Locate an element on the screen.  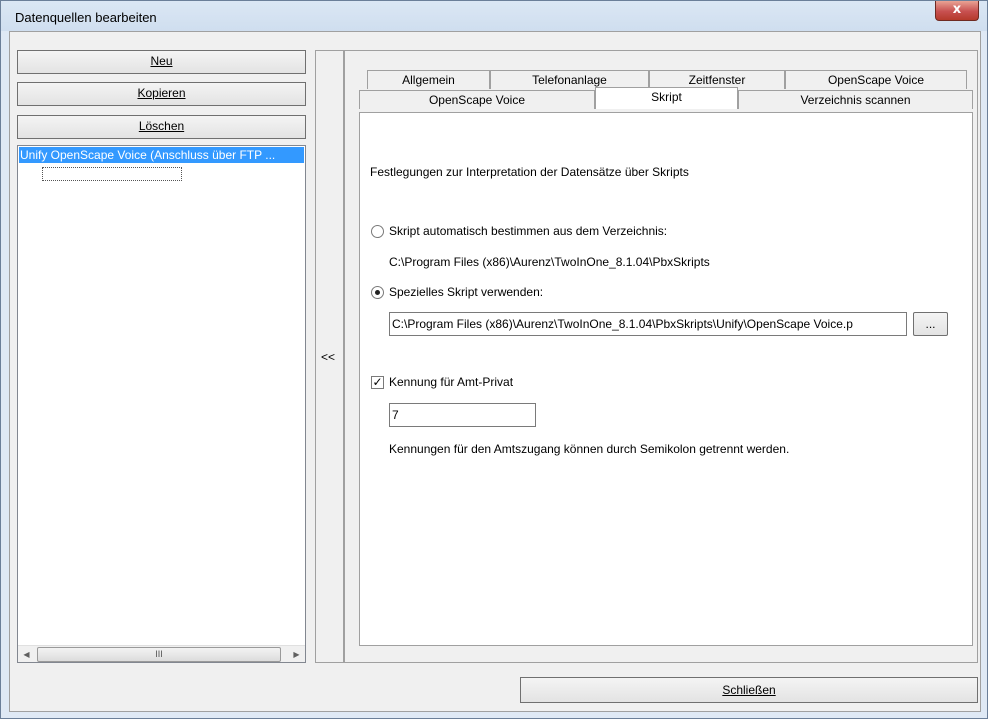
delete-button: Löschen is located at coordinates (161, 127).